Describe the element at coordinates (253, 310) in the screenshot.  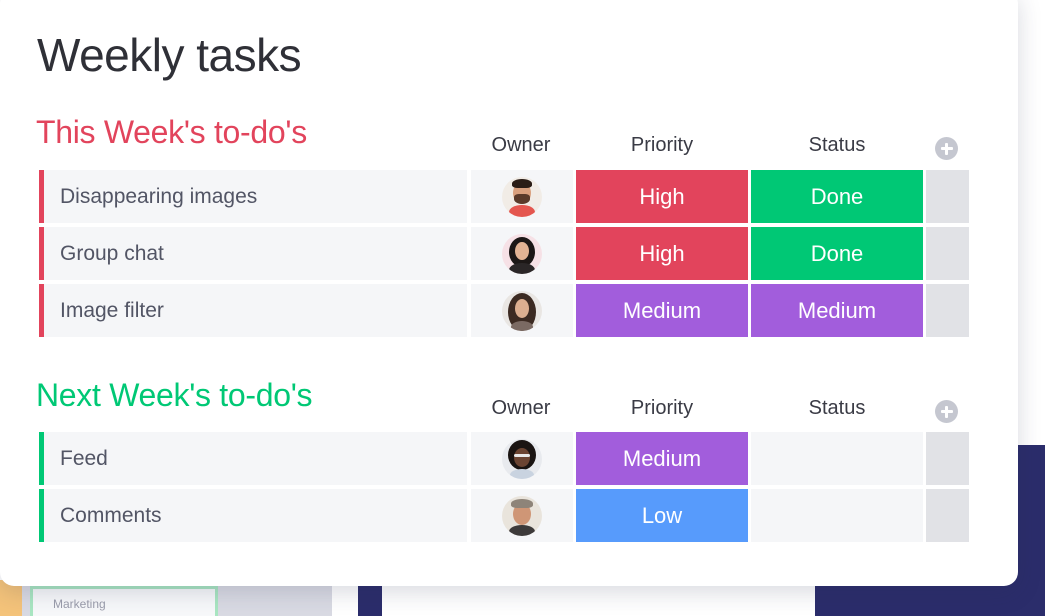
I see `task-name-cell: Image filter` at that location.